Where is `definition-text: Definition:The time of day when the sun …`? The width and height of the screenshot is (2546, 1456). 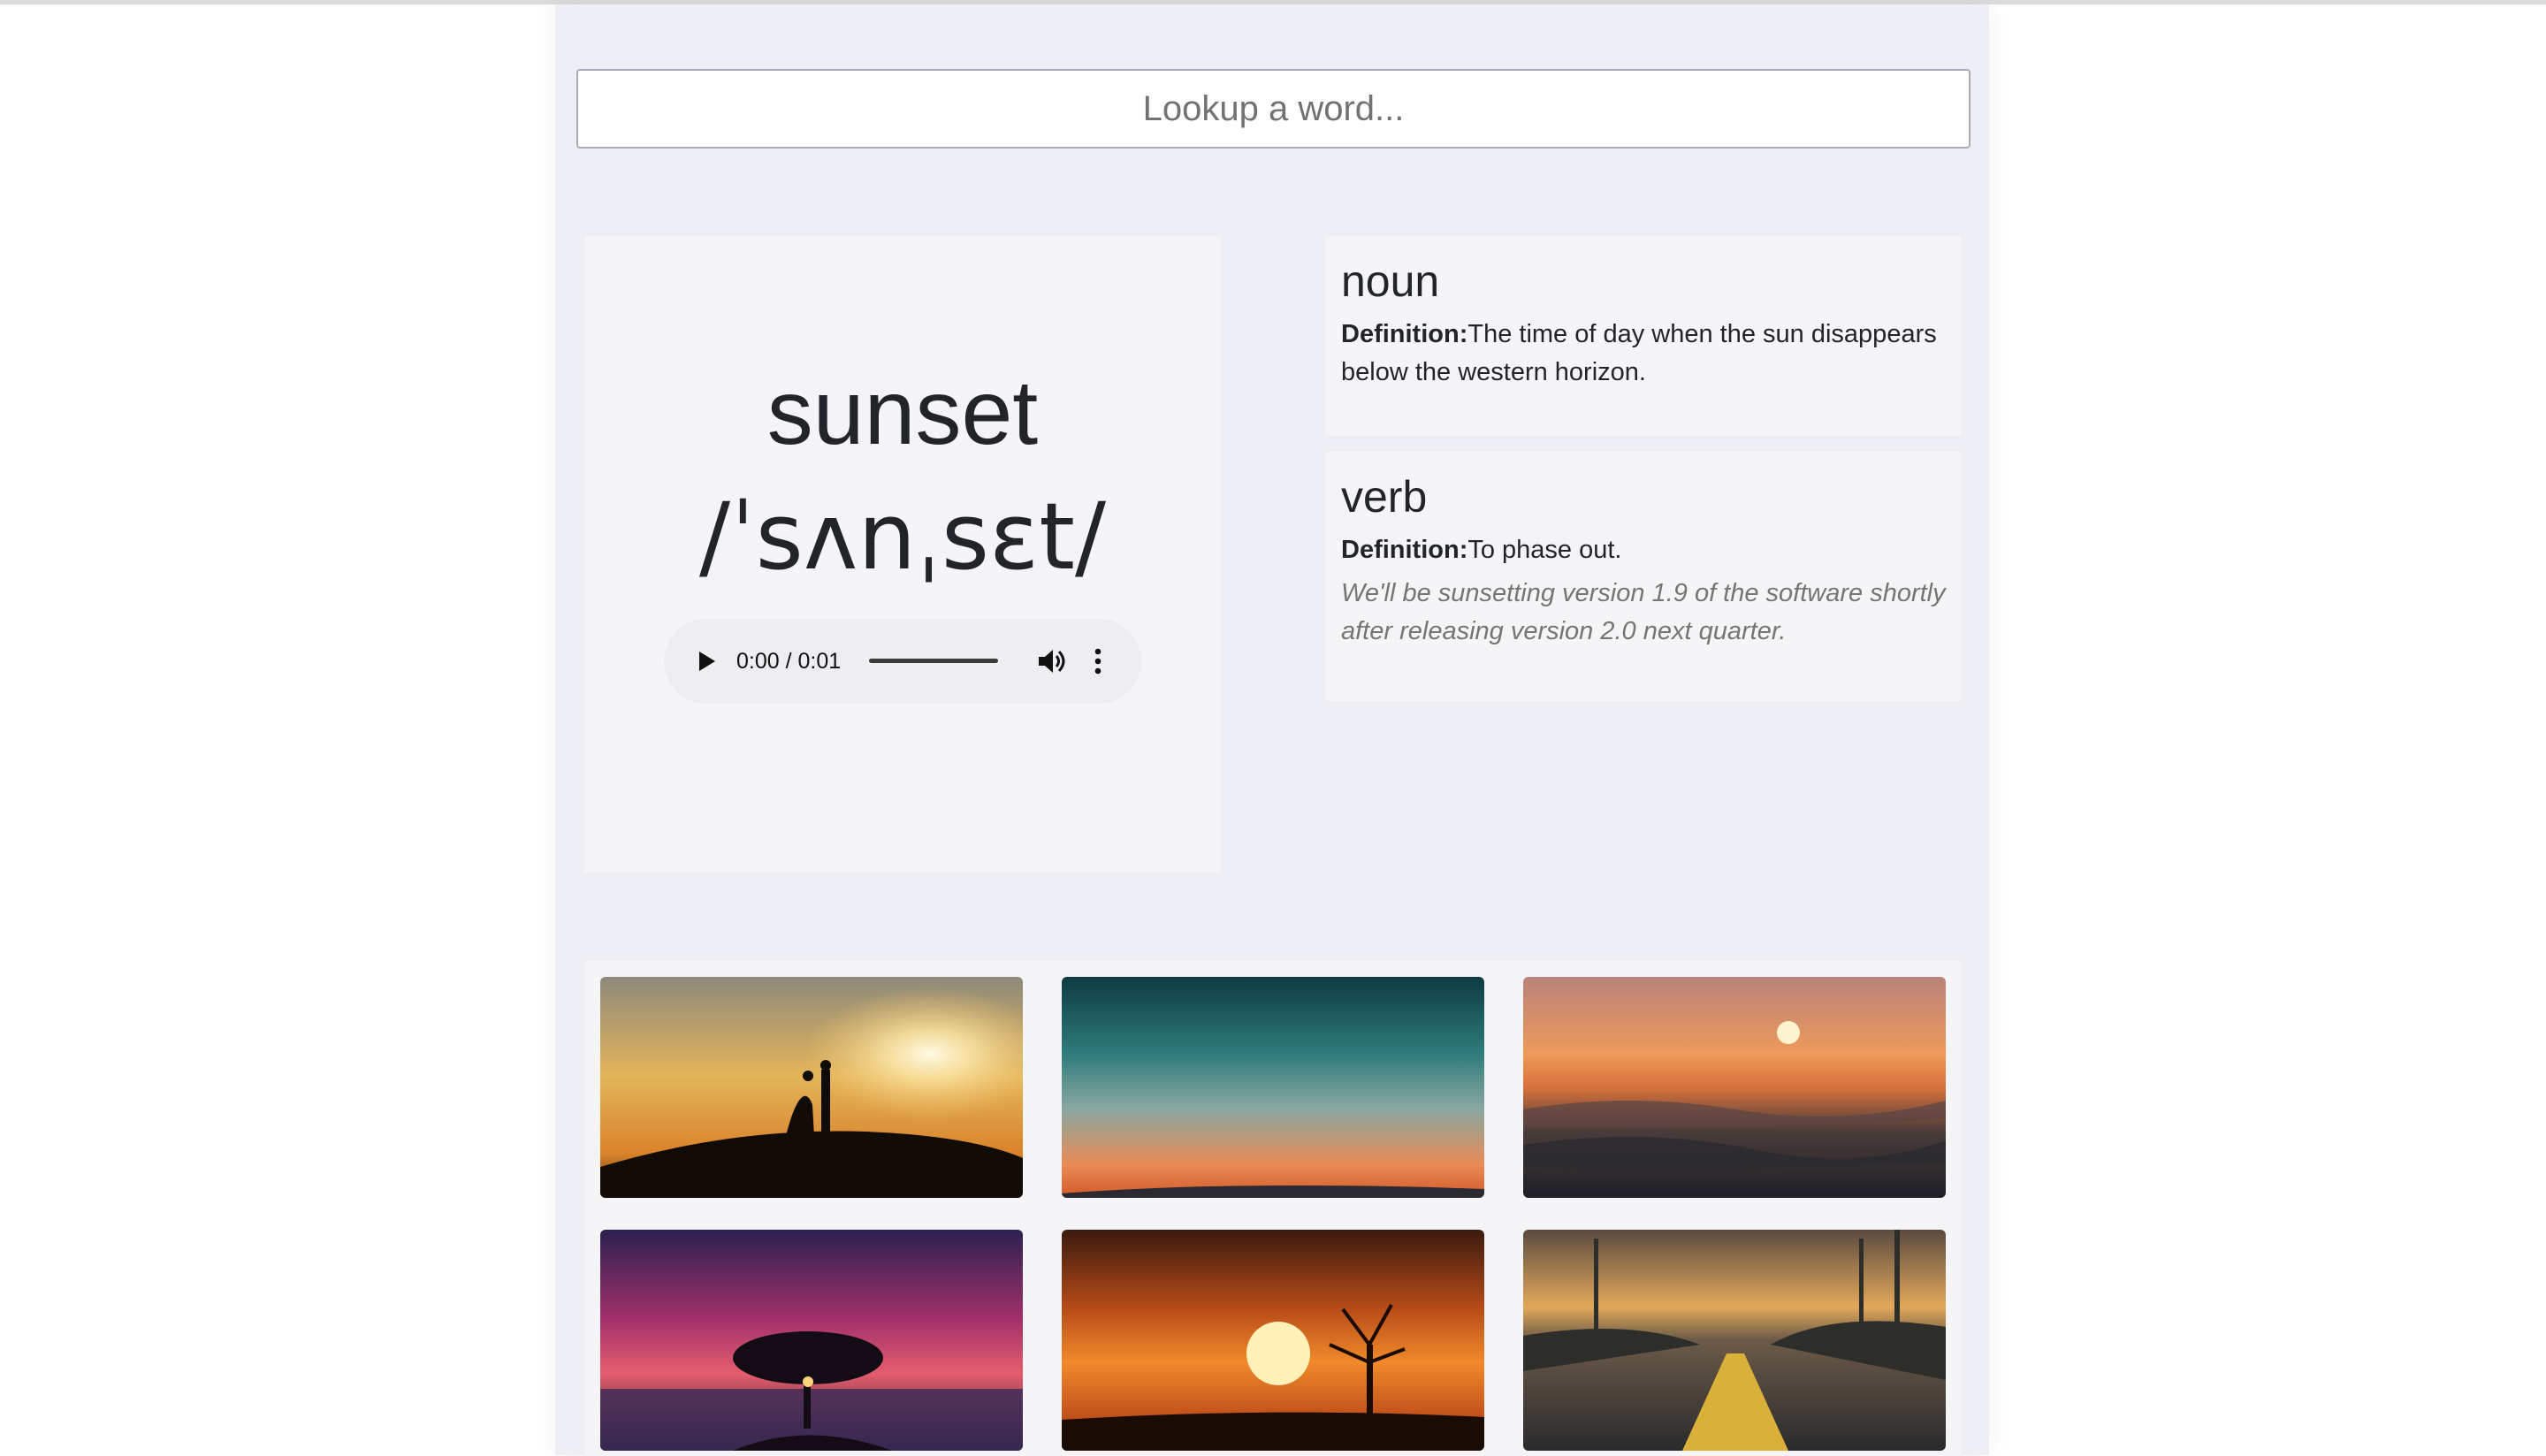 definition-text: Definition:The time of day when the sun … is located at coordinates (1643, 354).